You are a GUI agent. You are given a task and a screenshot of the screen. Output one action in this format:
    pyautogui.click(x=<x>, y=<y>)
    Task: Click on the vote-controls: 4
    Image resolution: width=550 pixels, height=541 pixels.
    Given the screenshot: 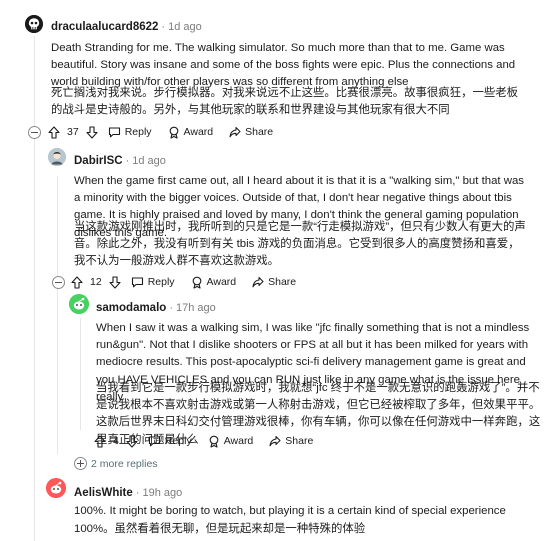 What is the action you would take?
    pyautogui.click(x=116, y=441)
    